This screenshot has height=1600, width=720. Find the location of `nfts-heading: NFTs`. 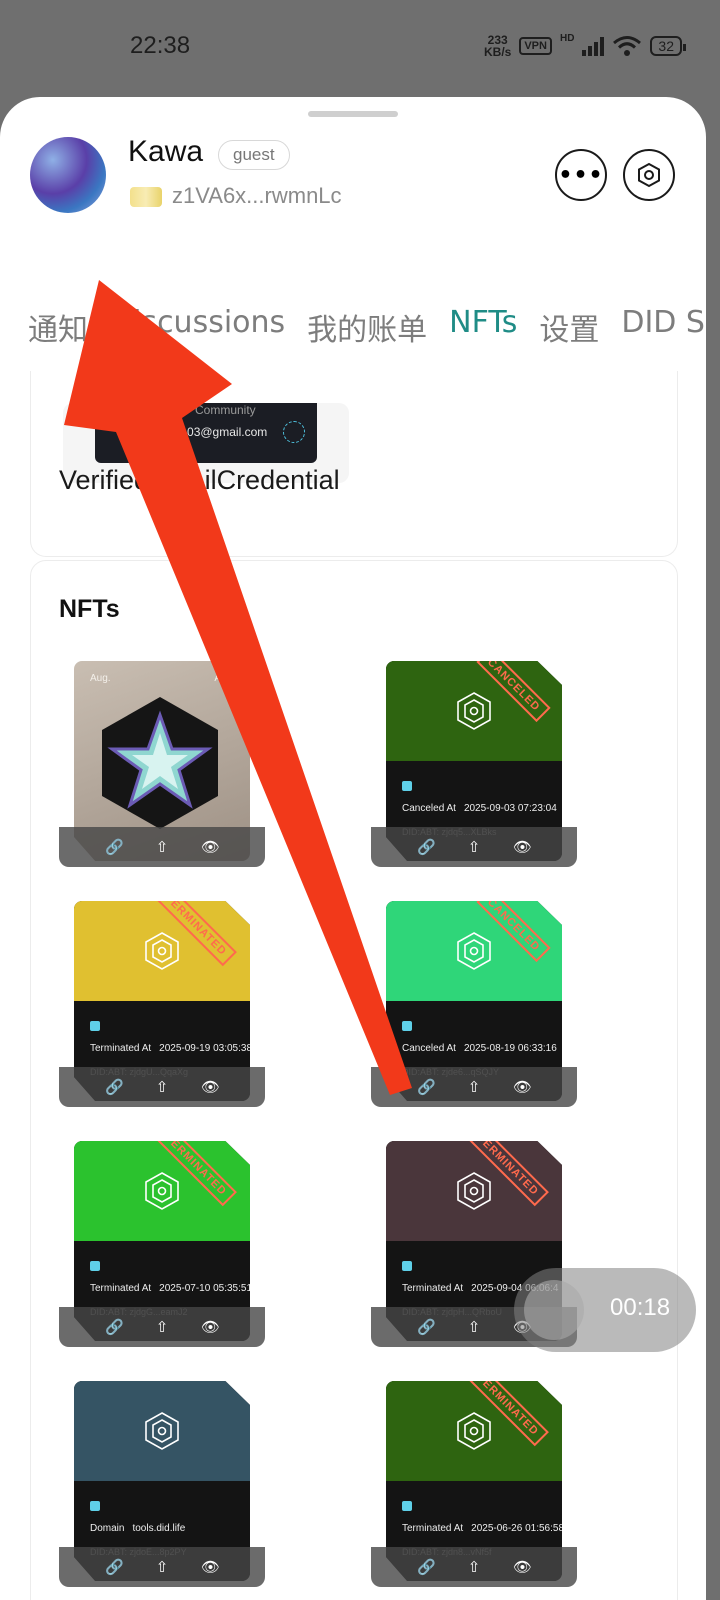

nfts-heading: NFTs is located at coordinates (89, 609).